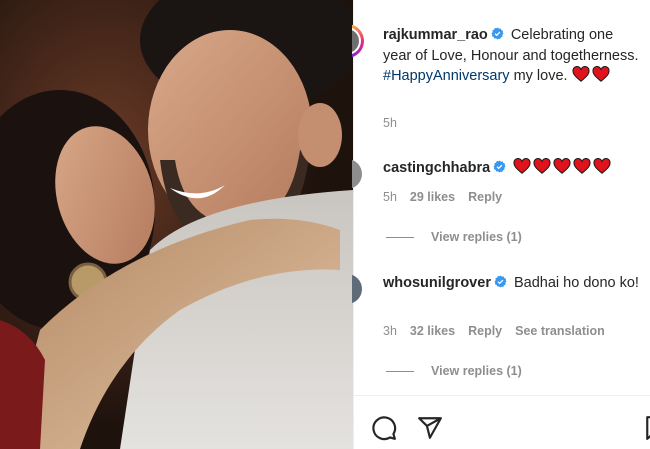 The width and height of the screenshot is (650, 449). What do you see at coordinates (358, 41) in the screenshot?
I see `caption-avatar` at bounding box center [358, 41].